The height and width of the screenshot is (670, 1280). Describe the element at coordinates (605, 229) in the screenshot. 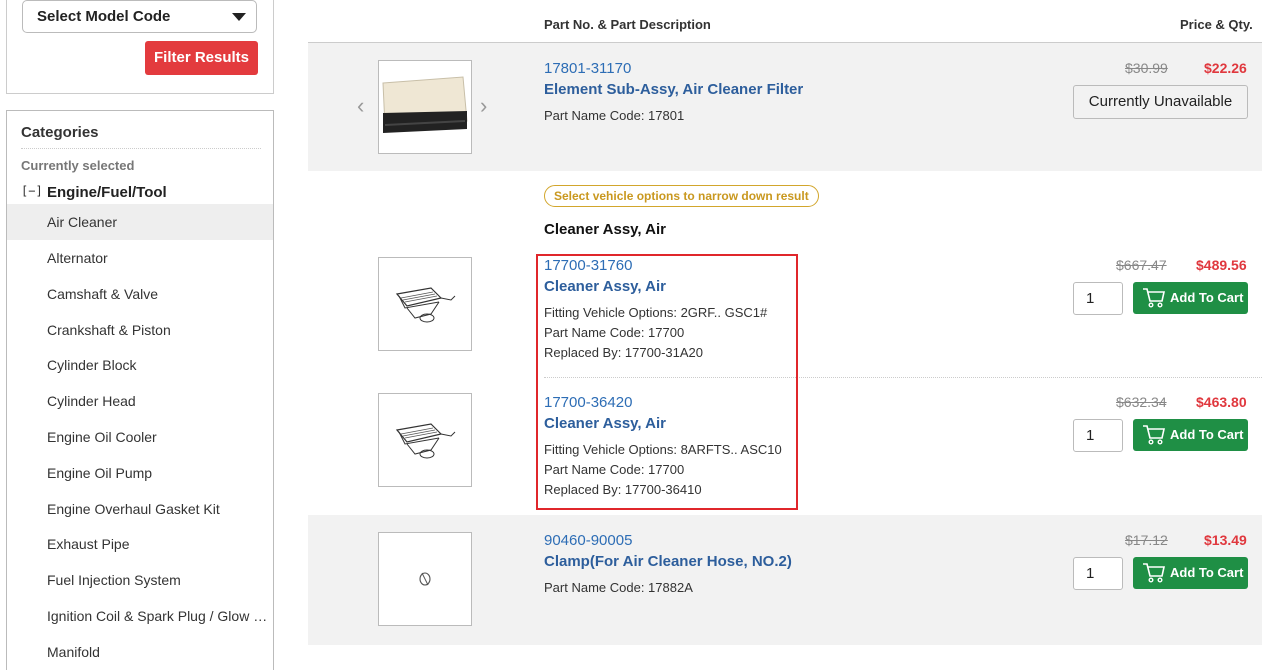

I see `group-title: Cleaner Assy, Air` at that location.